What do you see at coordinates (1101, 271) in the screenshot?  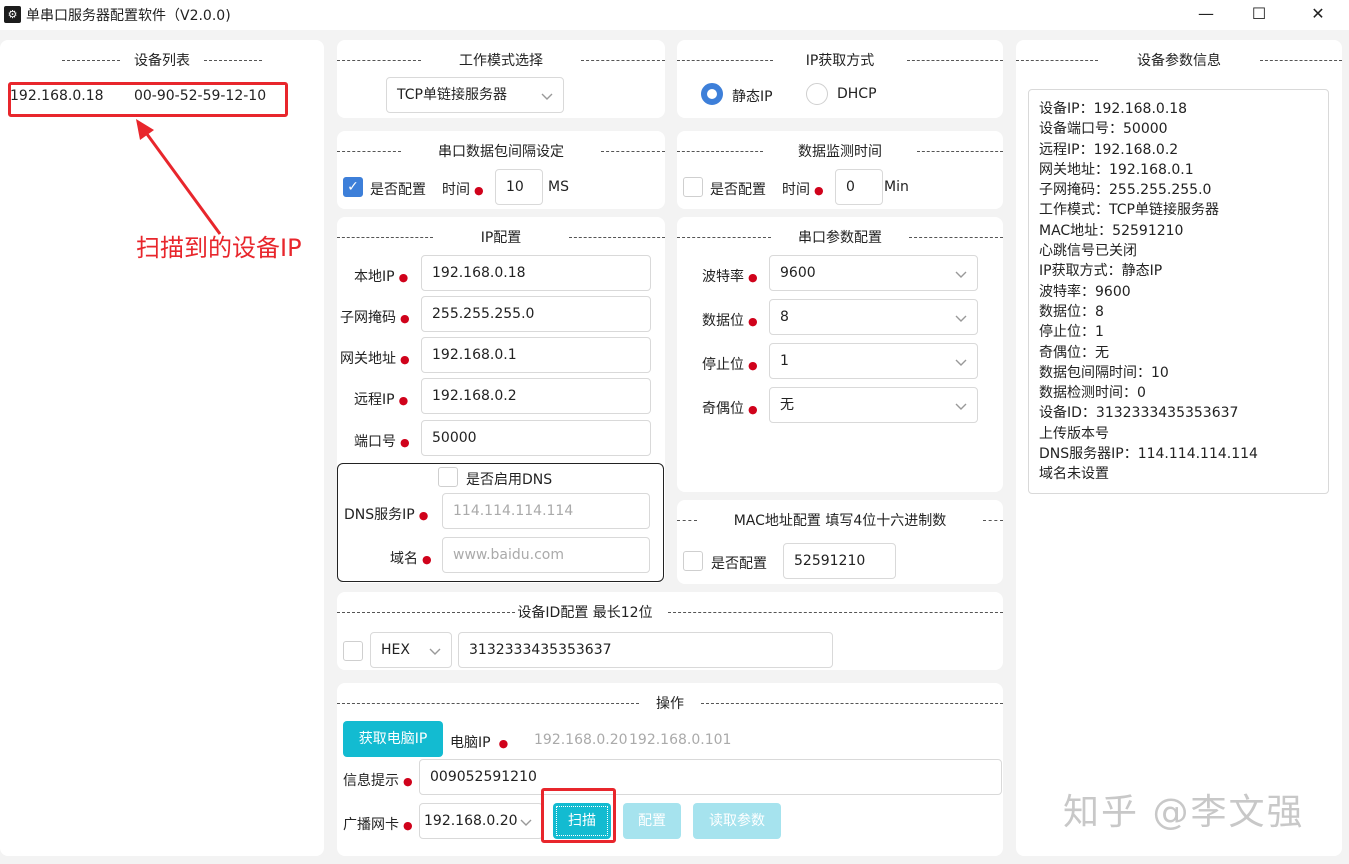 I see `device-param-line: IP获取方式：静态IP` at bounding box center [1101, 271].